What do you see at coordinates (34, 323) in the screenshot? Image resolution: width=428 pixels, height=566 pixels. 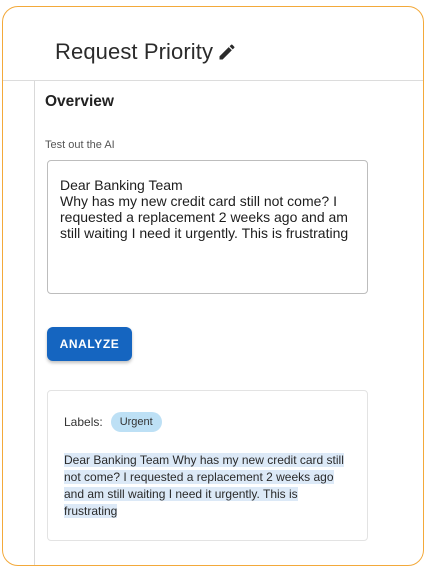 I see `left-divider` at bounding box center [34, 323].